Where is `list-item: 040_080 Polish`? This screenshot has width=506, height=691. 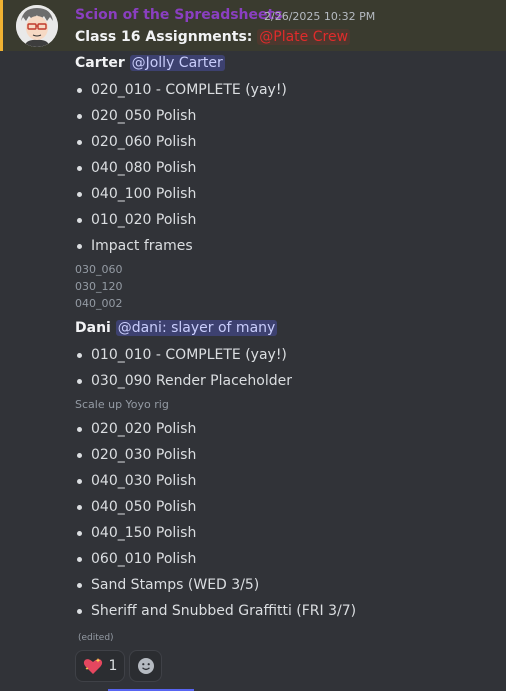
list-item: 040_080 Polish is located at coordinates (181, 168).